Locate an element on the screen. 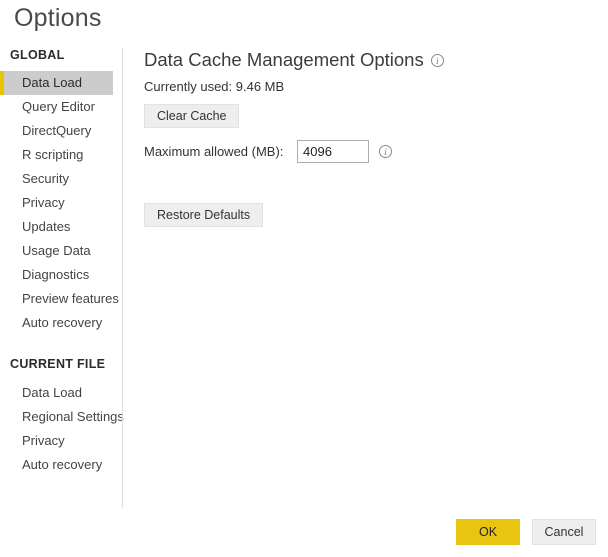 This screenshot has width=608, height=557. sidebar-item-query-editor: Query Editor is located at coordinates (61, 107).